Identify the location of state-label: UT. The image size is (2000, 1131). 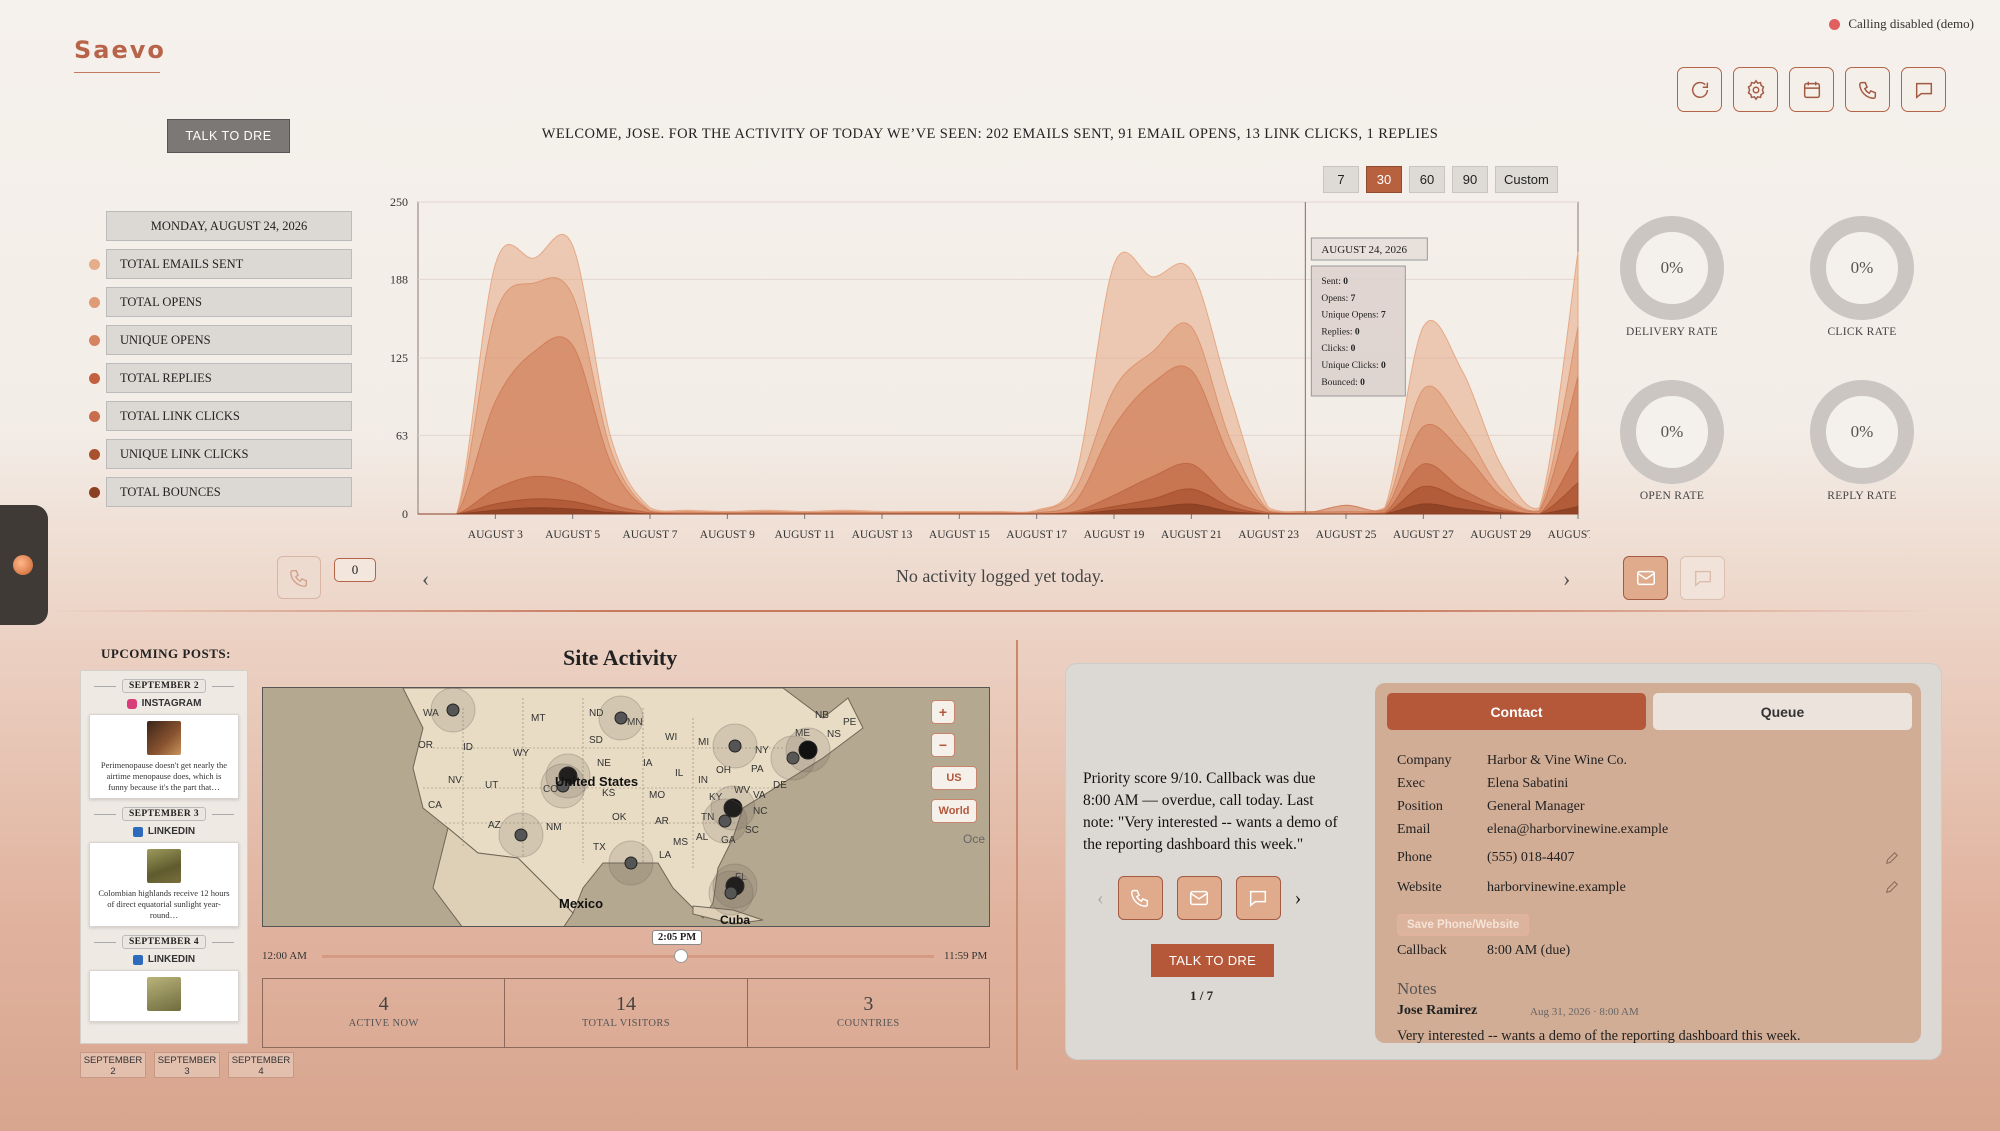
(491, 785).